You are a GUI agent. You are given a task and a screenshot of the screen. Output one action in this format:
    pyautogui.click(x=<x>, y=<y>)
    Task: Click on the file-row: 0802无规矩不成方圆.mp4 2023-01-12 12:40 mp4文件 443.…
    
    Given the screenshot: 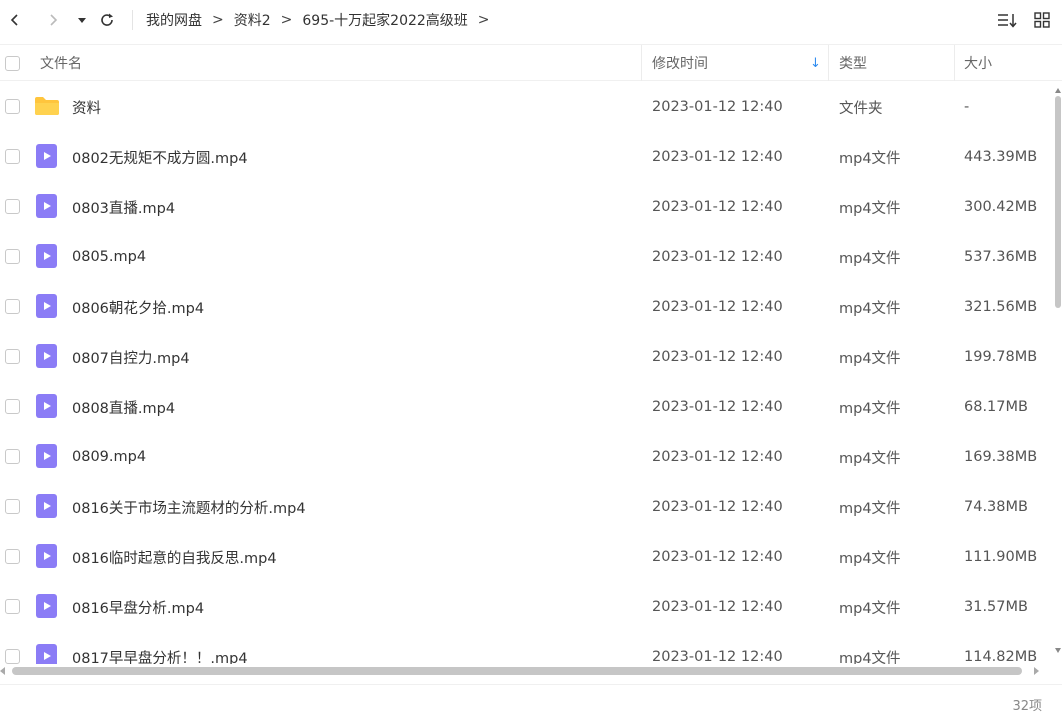 What is the action you would take?
    pyautogui.click(x=526, y=157)
    